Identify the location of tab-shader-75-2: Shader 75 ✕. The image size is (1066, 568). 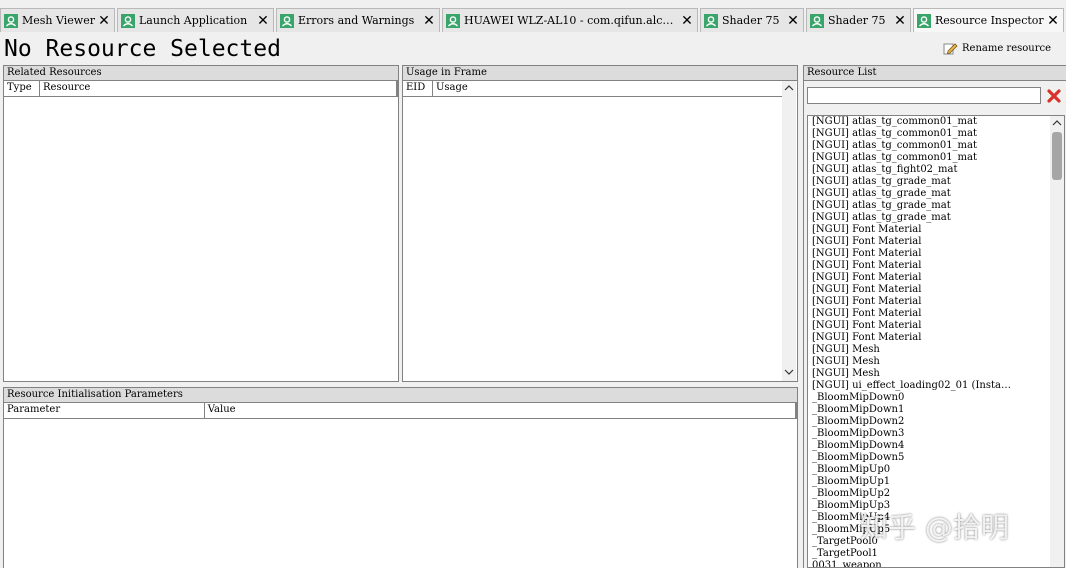
(858, 20).